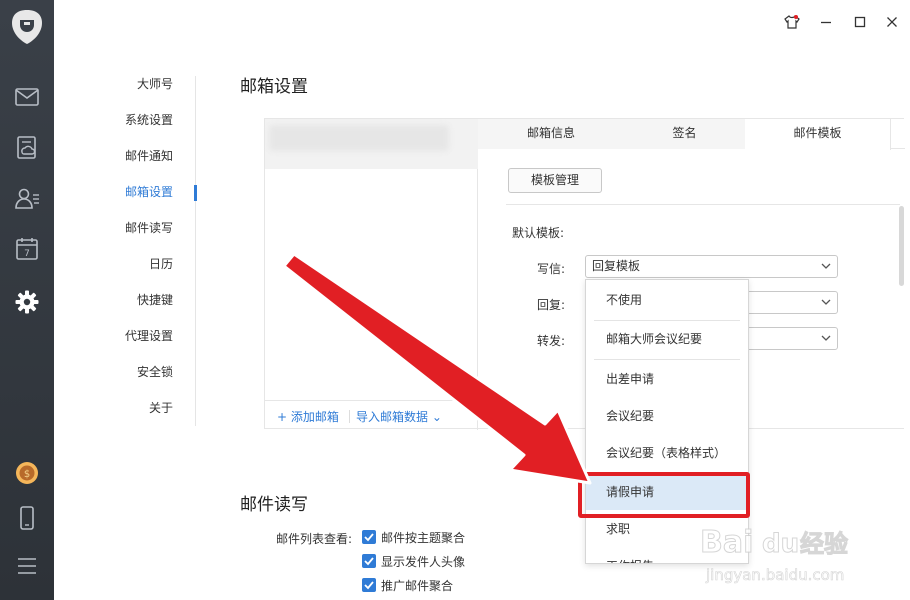 This screenshot has height=600, width=910. Describe the element at coordinates (195, 251) in the screenshot. I see `menu-divider` at that location.